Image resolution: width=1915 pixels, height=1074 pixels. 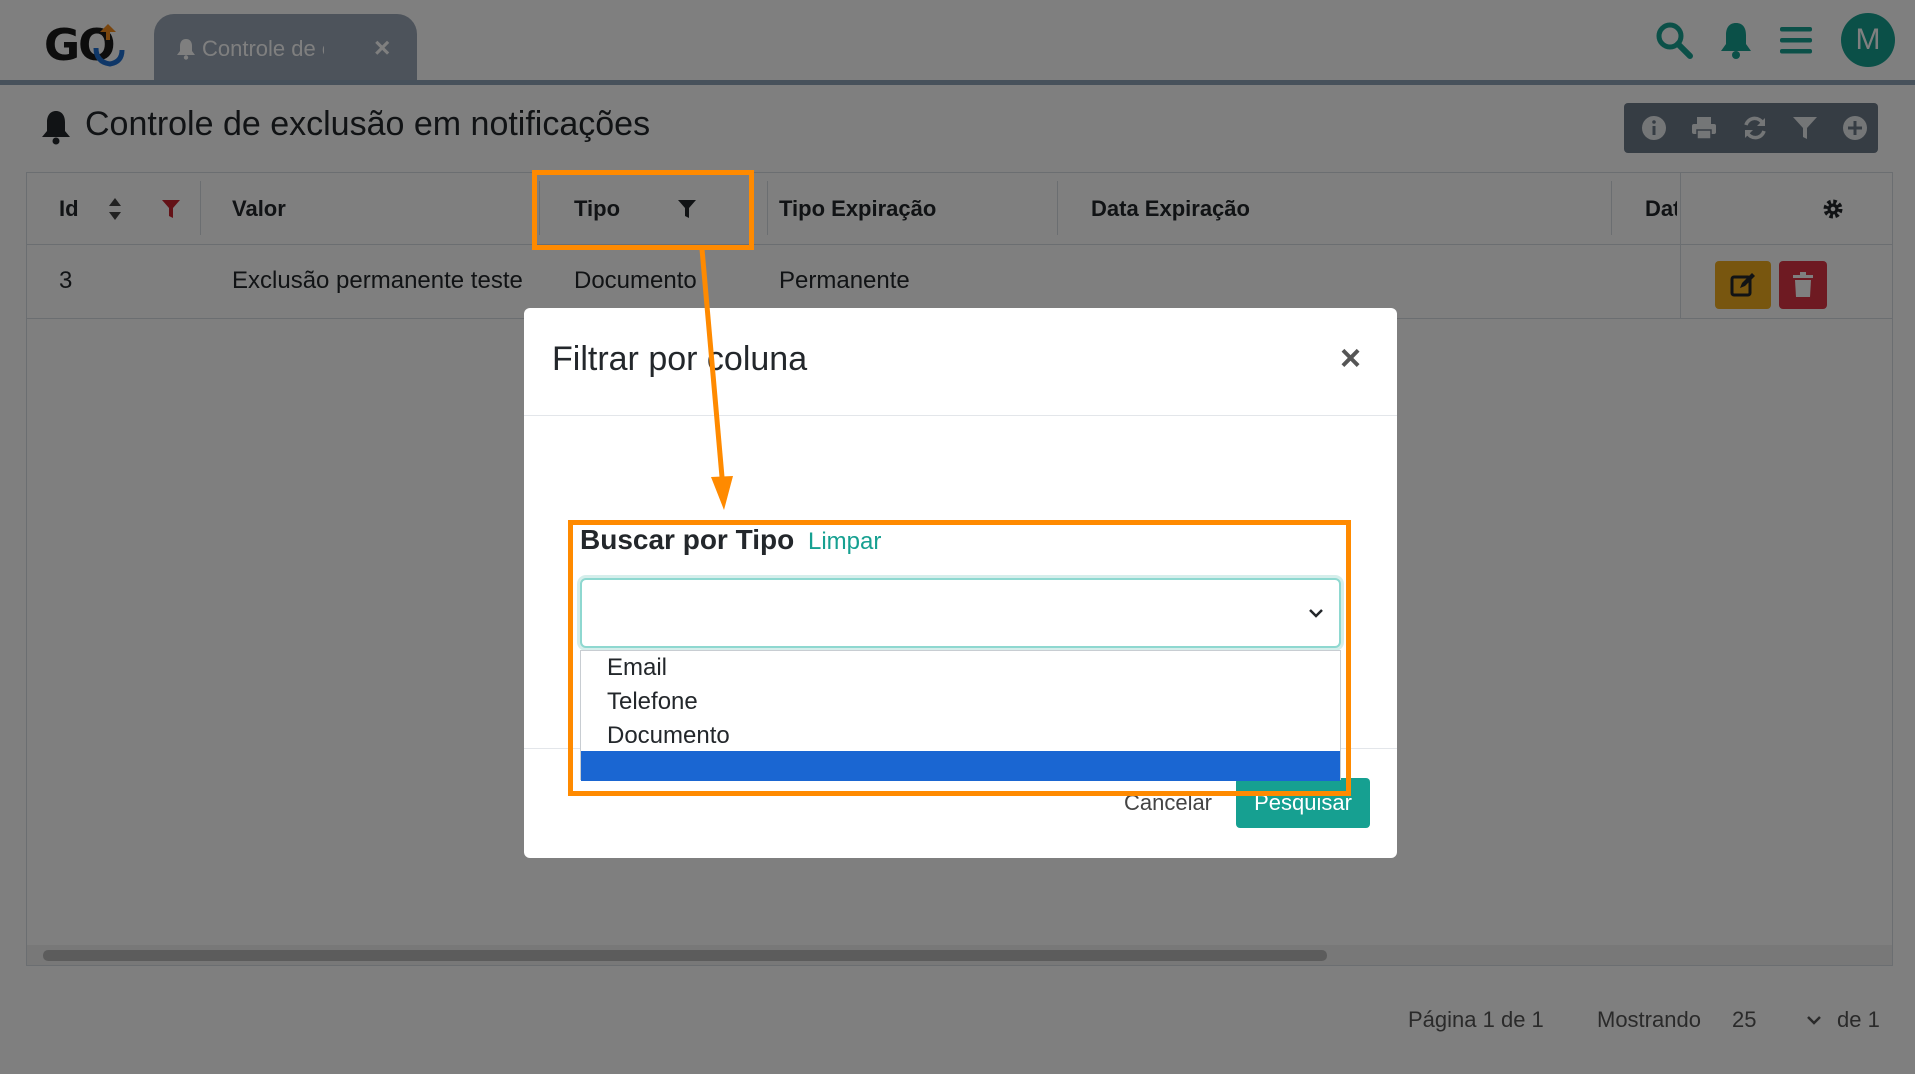 What do you see at coordinates (959, 658) in the screenshot?
I see `highlight-filter-field` at bounding box center [959, 658].